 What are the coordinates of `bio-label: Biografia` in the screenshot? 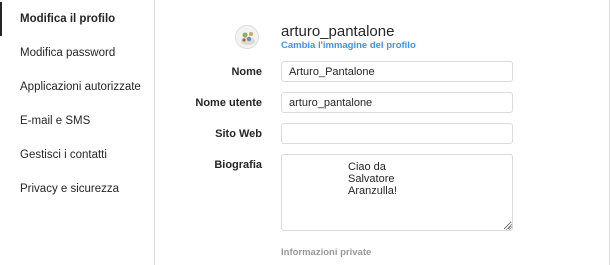 It's located at (238, 165).